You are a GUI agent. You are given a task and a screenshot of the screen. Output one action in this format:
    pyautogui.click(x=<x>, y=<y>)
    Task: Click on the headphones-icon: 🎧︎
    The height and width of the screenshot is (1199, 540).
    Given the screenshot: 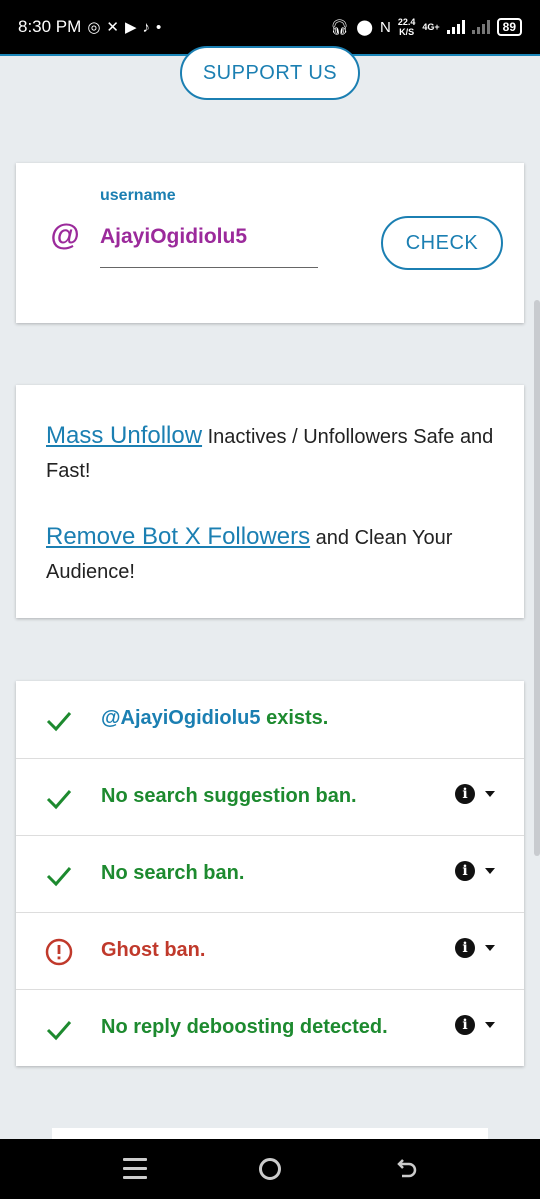 What is the action you would take?
    pyautogui.click(x=340, y=27)
    